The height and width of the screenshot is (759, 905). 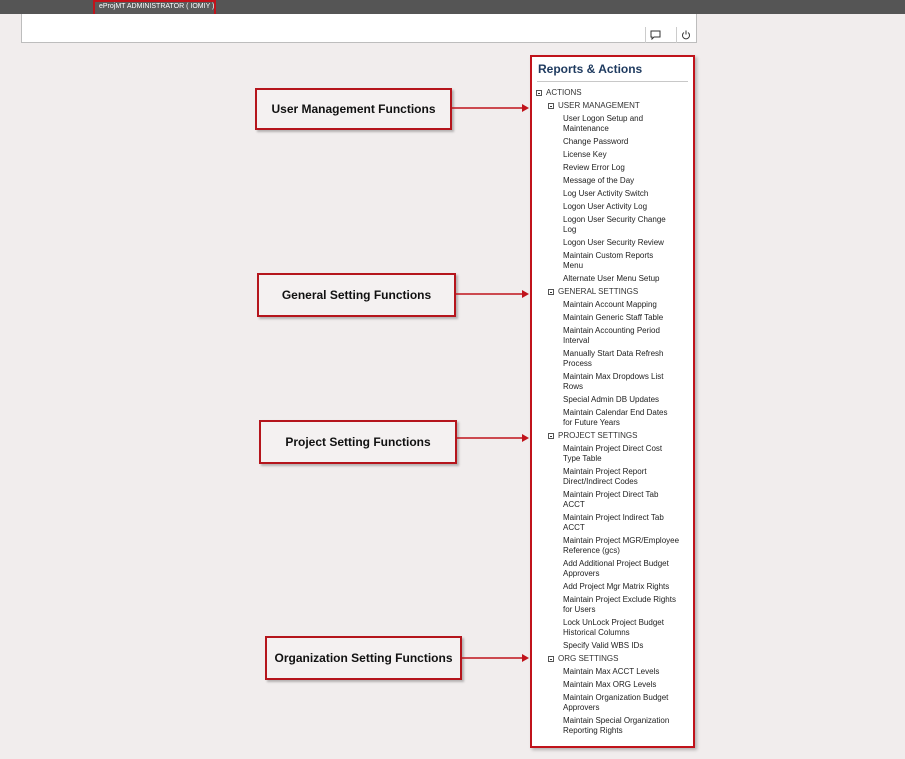 I want to click on callout-general-setting: General Setting Functions, so click(x=356, y=295).